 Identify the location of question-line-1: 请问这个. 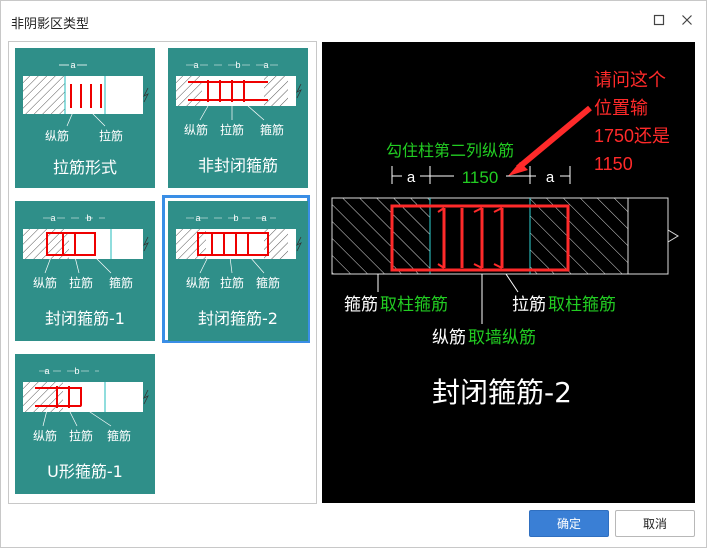
(630, 80).